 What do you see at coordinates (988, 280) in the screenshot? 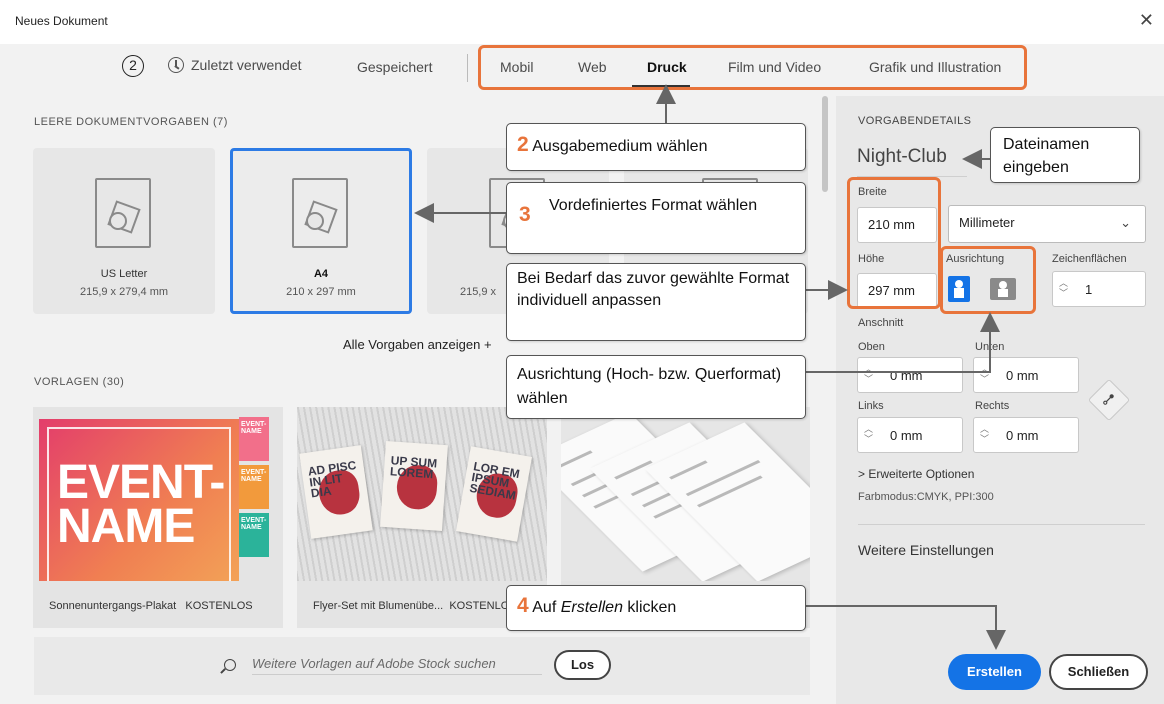
I see `orientation-highlight-frame` at bounding box center [988, 280].